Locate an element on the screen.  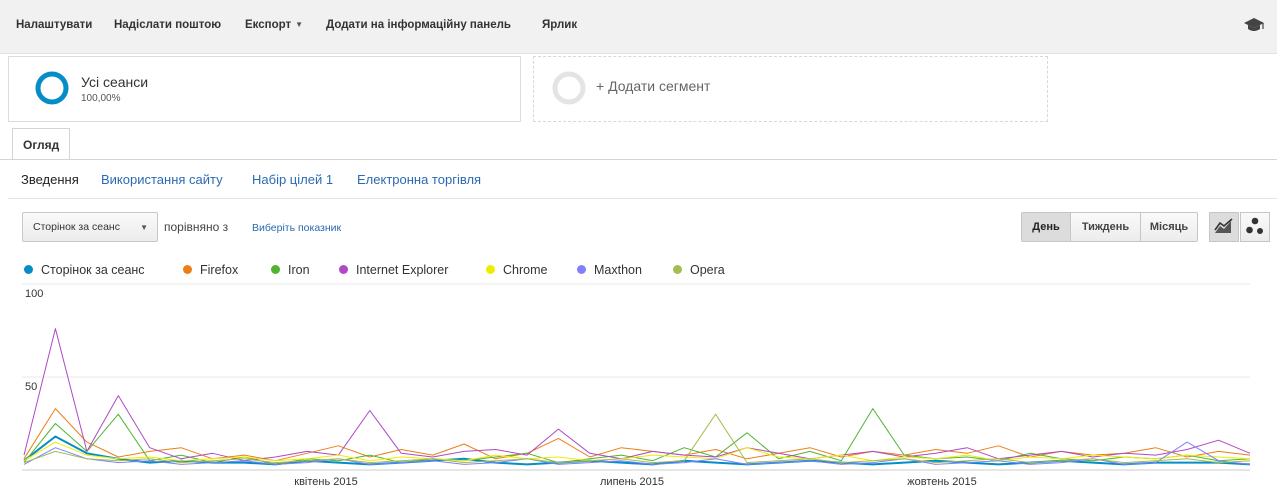
legend-item: Firefox is located at coordinates (210, 270).